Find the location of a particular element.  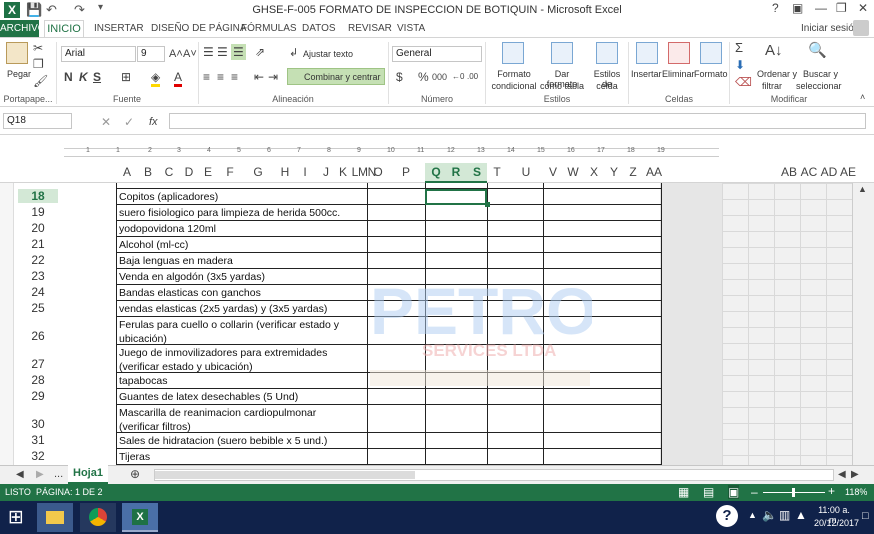

cell-styles-label-2: celda is located at coordinates (607, 86).